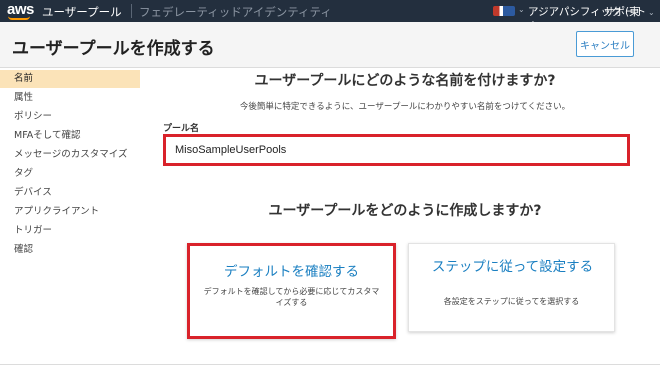  Describe the element at coordinates (291, 297) in the screenshot. I see `review-defaults-description: デフォルトを確認してから必要に応じてカスタマイズする` at that location.